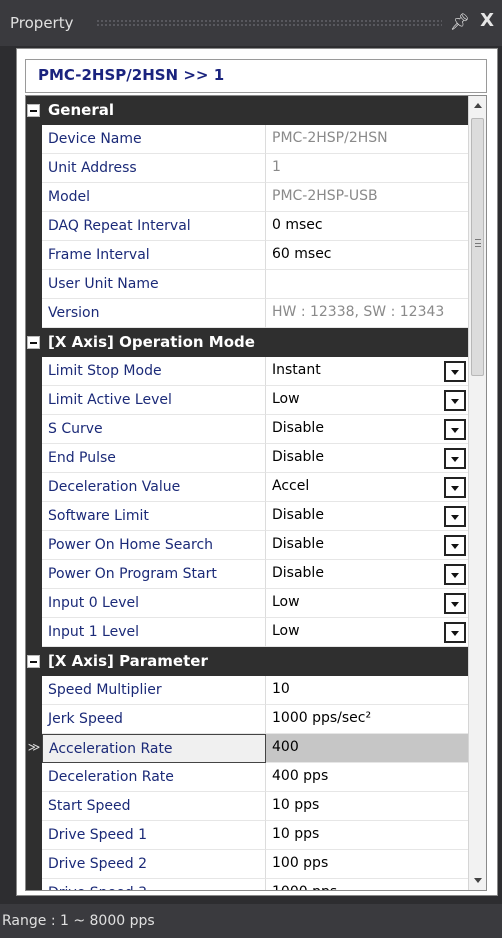  What do you see at coordinates (368, 168) in the screenshot?
I see `property-value: 1` at bounding box center [368, 168].